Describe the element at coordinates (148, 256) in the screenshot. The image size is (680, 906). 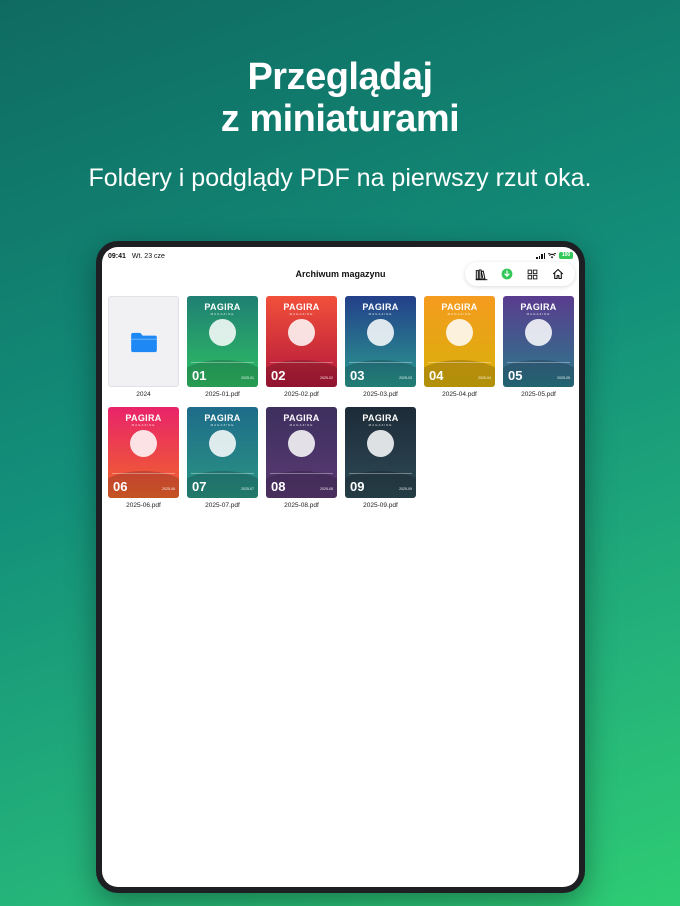
I see `status-date: Wt. 23 cze` at that location.